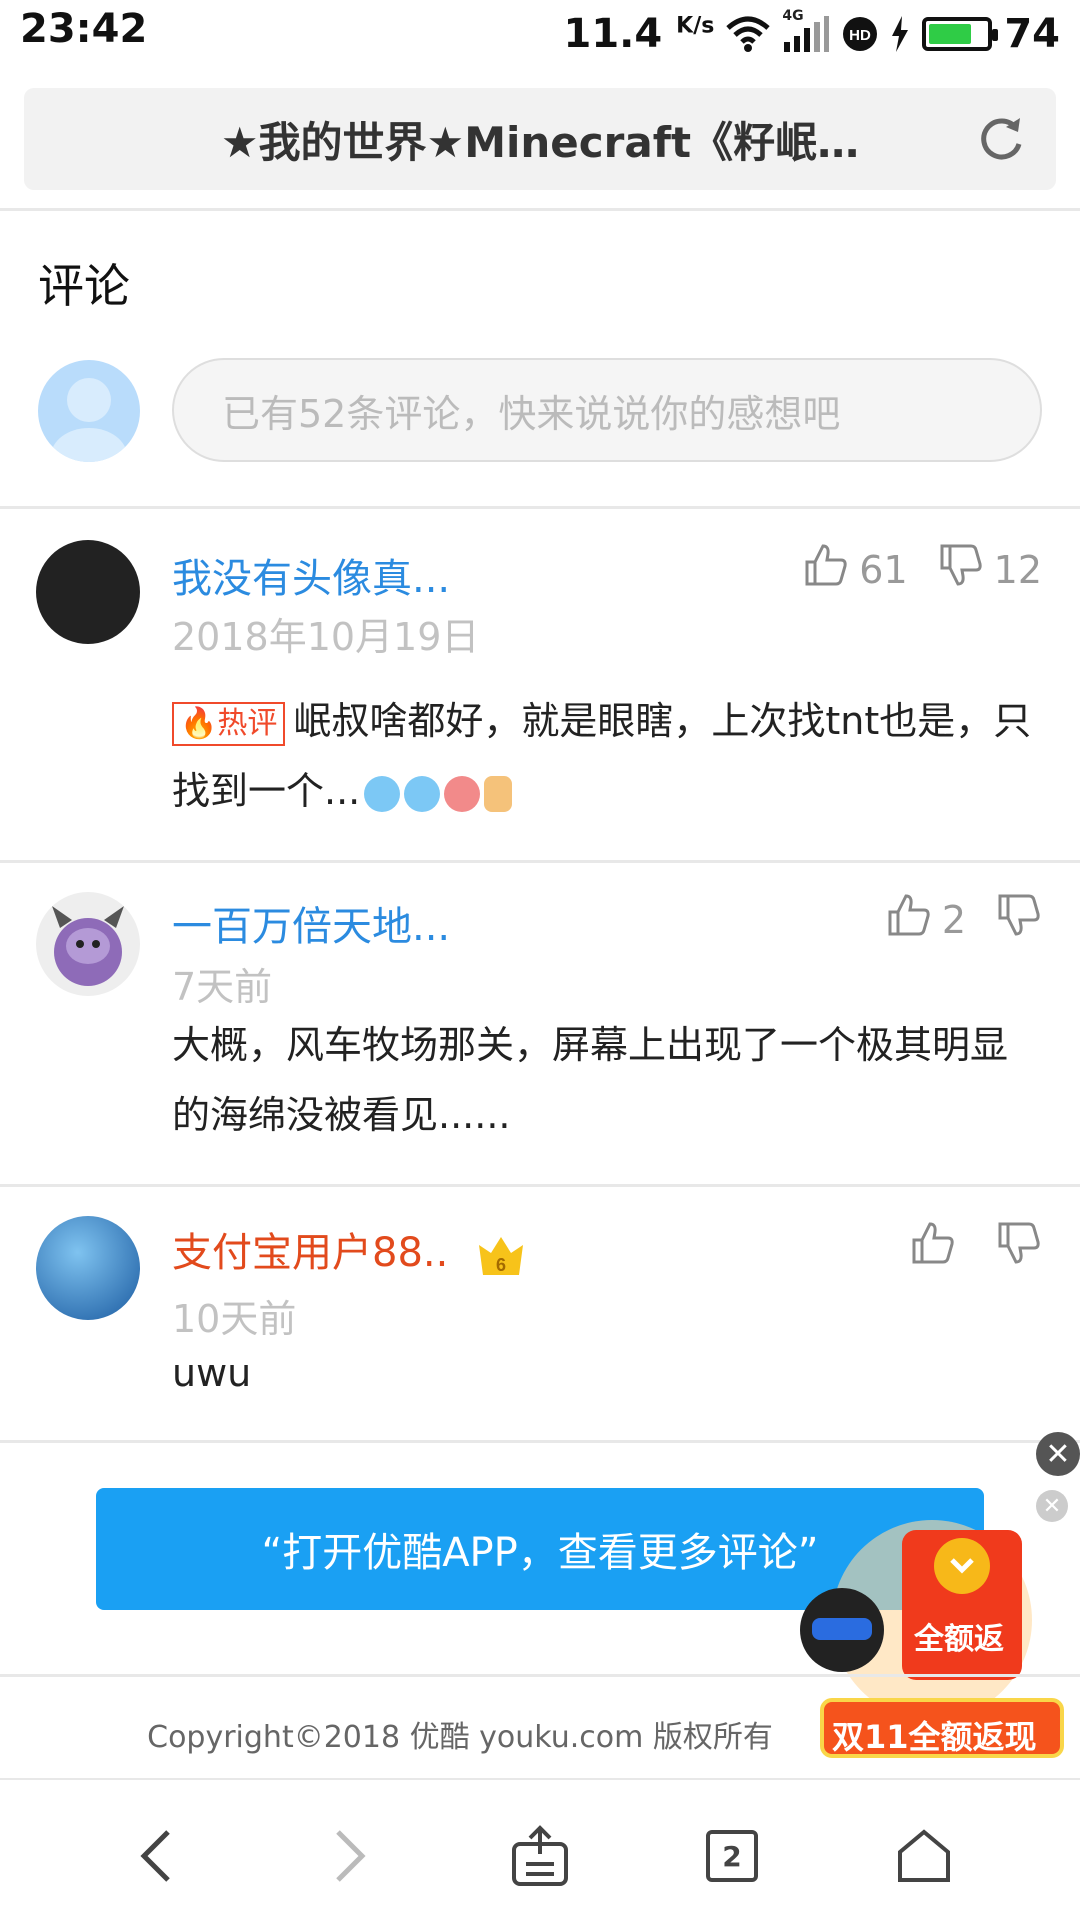  Describe the element at coordinates (607, 410) in the screenshot. I see `comment-input: 已有52条评论，快来说说你的感想吧` at that location.